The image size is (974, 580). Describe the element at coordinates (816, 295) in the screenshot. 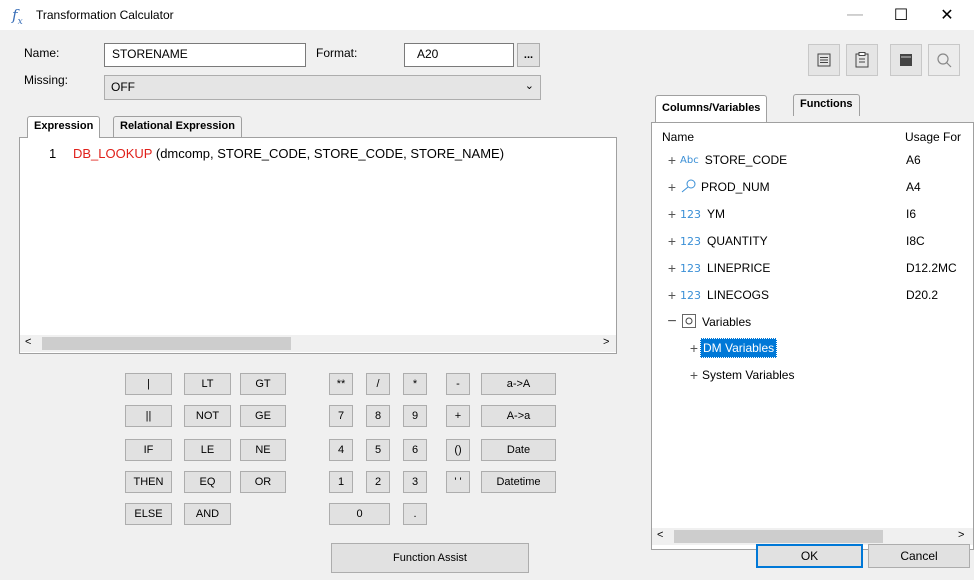

I see `tree-row: + 123 LINECOGS D20.2` at that location.